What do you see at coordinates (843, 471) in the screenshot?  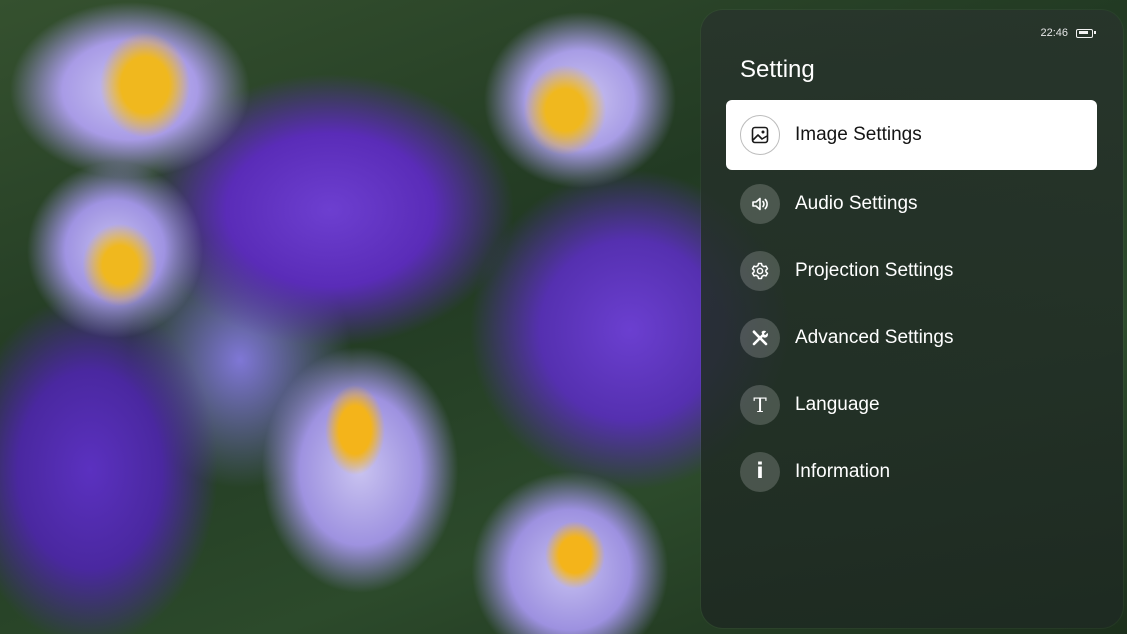 I see `menu-item-label: Information` at bounding box center [843, 471].